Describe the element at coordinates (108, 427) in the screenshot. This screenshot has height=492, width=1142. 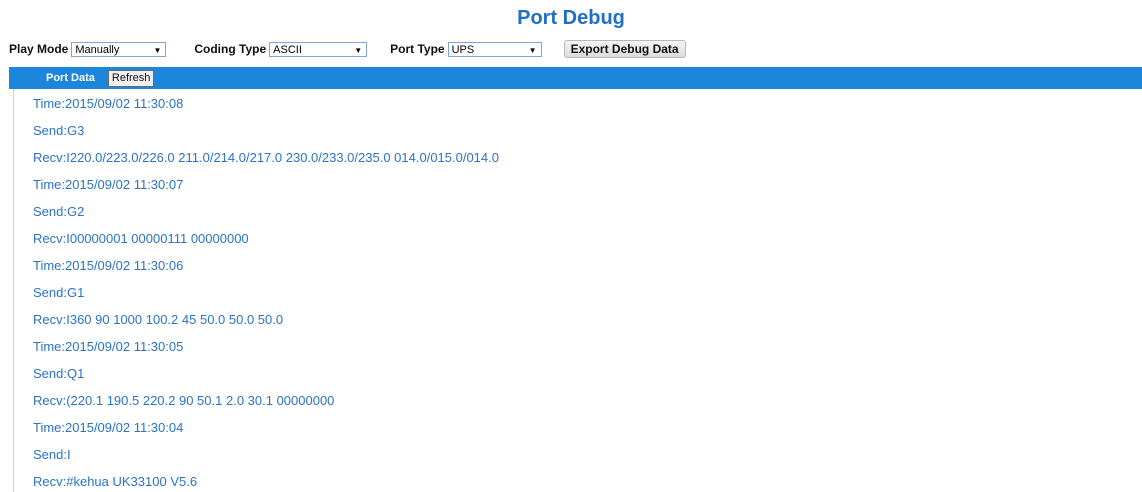
I see `log-line-time: Time:2015/09/02 11:30:04` at that location.